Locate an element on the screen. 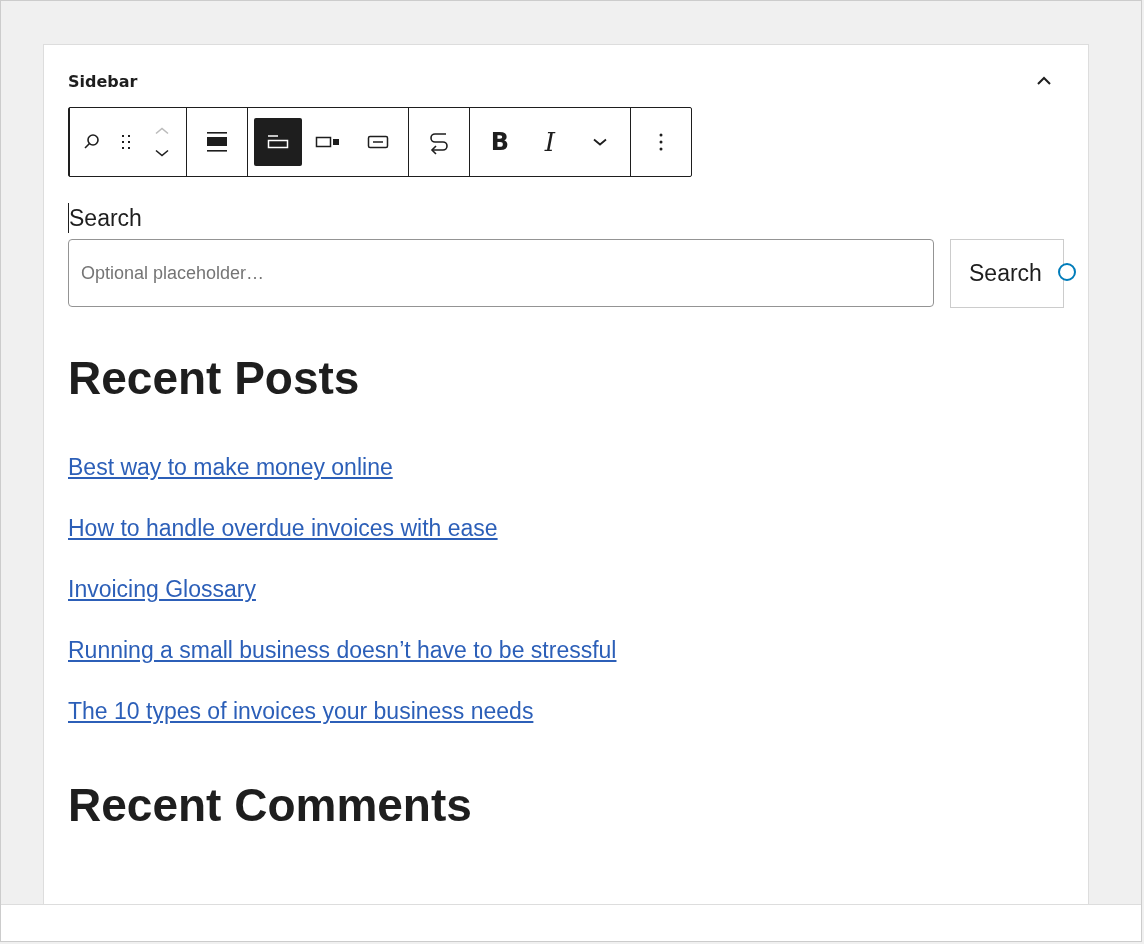  post-link: Best way to make money online is located at coordinates (230, 467).